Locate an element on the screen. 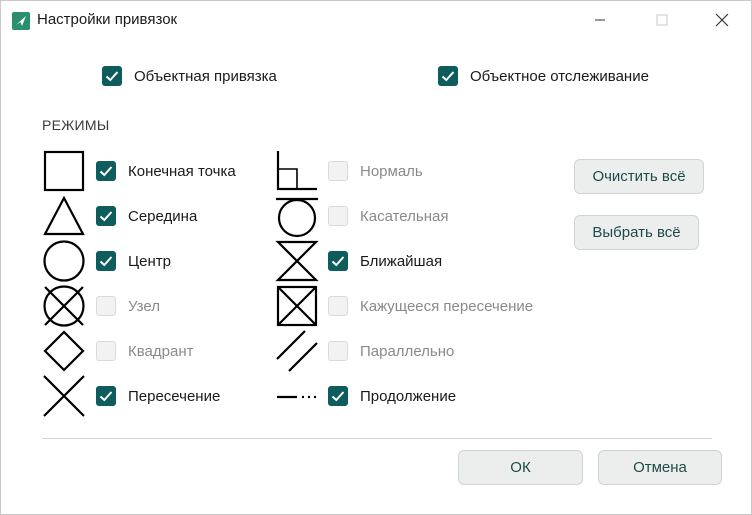  mode-tangent-label: Касательная is located at coordinates (404, 216).